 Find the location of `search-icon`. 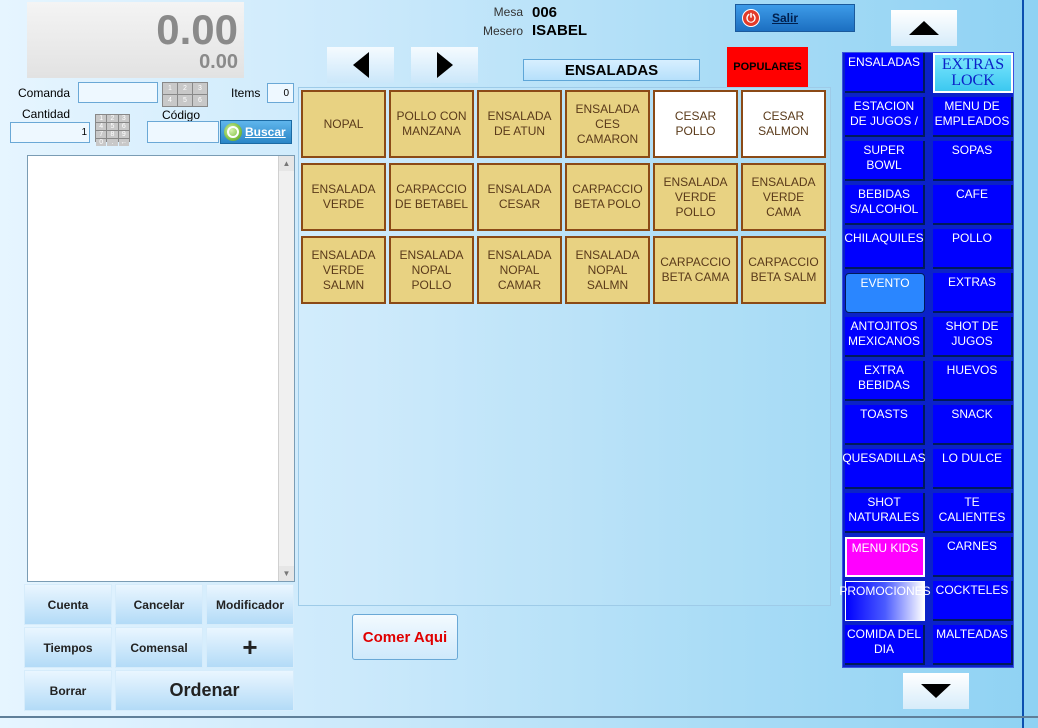

search-icon is located at coordinates (233, 132).